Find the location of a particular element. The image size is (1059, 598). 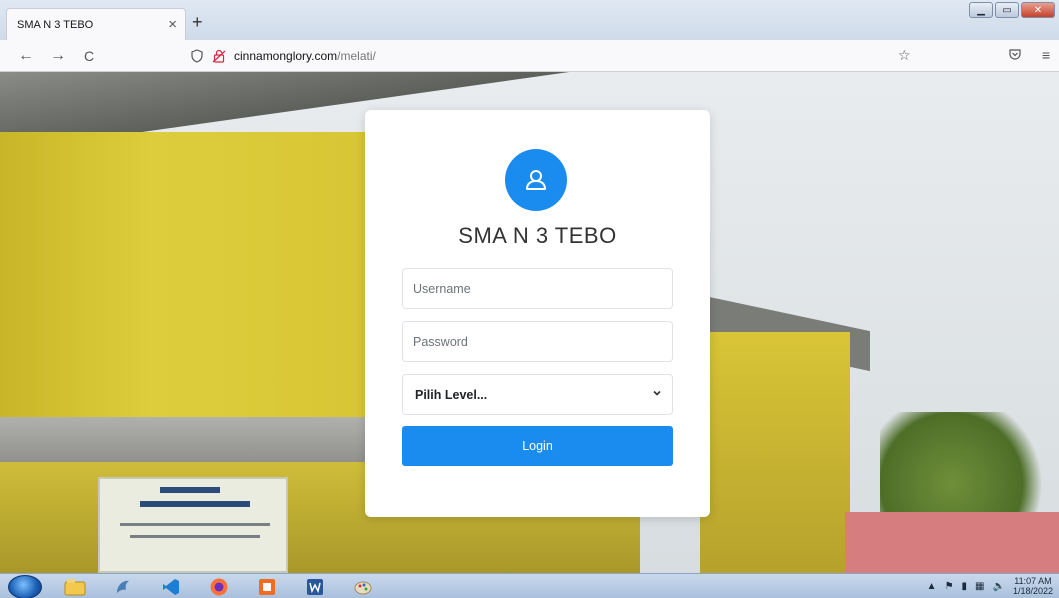

maximize-button: ▭ is located at coordinates (1007, 10).